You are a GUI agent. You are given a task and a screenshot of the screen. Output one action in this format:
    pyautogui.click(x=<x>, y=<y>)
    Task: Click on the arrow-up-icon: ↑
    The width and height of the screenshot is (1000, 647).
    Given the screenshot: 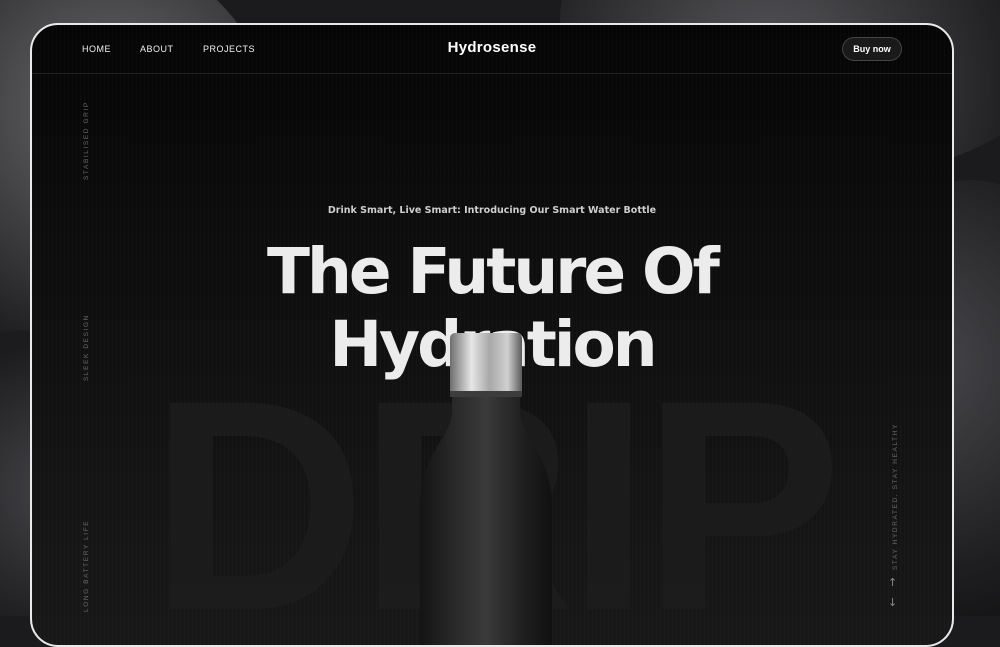 What is the action you would take?
    pyautogui.click(x=892, y=582)
    